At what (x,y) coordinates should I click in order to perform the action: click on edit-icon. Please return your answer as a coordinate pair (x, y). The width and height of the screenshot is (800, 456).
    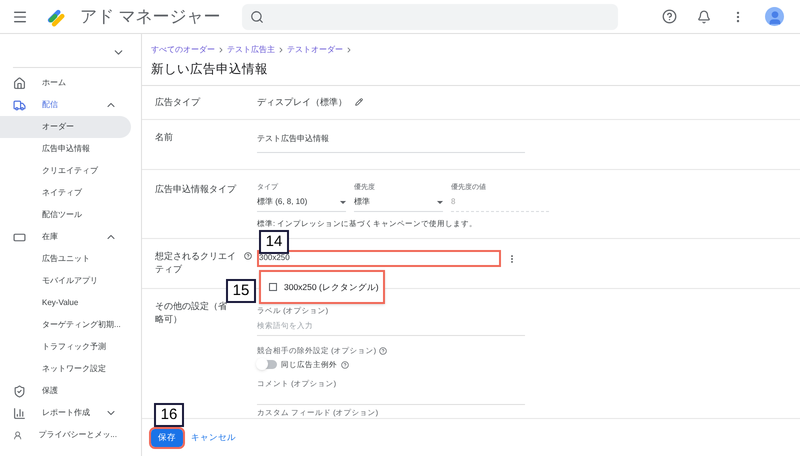
    Looking at the image, I should click on (359, 102).